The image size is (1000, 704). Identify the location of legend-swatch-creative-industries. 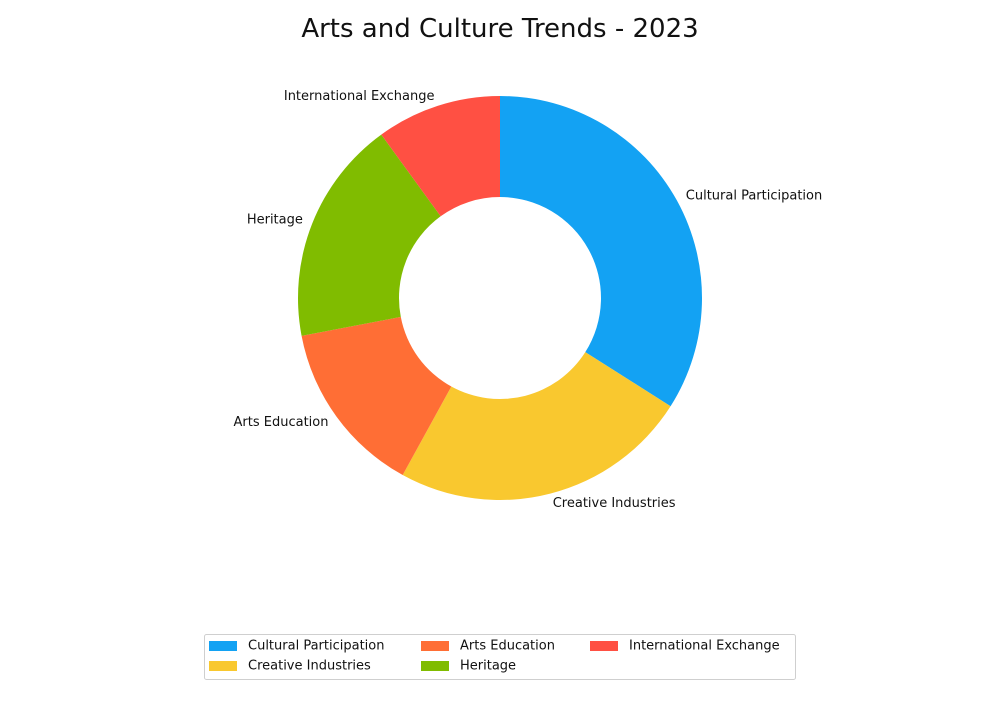
(223, 666).